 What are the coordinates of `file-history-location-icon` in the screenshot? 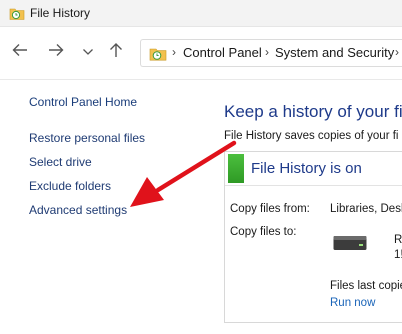 It's located at (158, 53).